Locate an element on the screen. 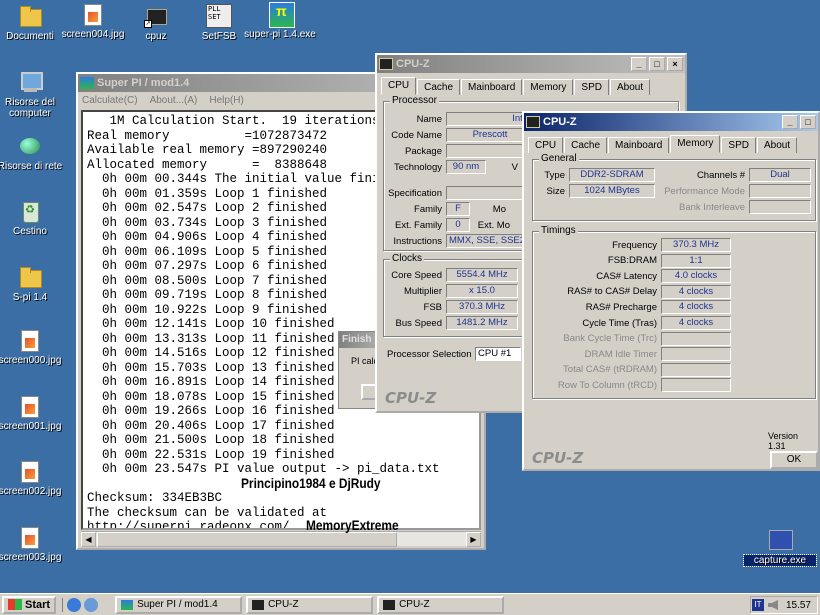 The image size is (820, 615). version-label: Version 1.31 is located at coordinates (783, 441).